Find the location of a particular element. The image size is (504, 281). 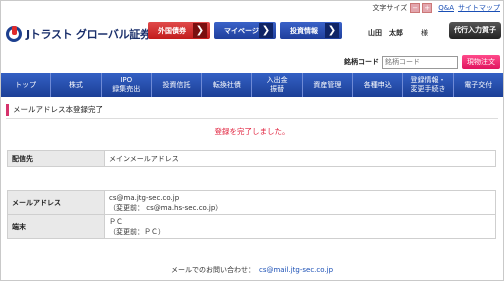

nav-label: 転換社債 is located at coordinates (226, 84).